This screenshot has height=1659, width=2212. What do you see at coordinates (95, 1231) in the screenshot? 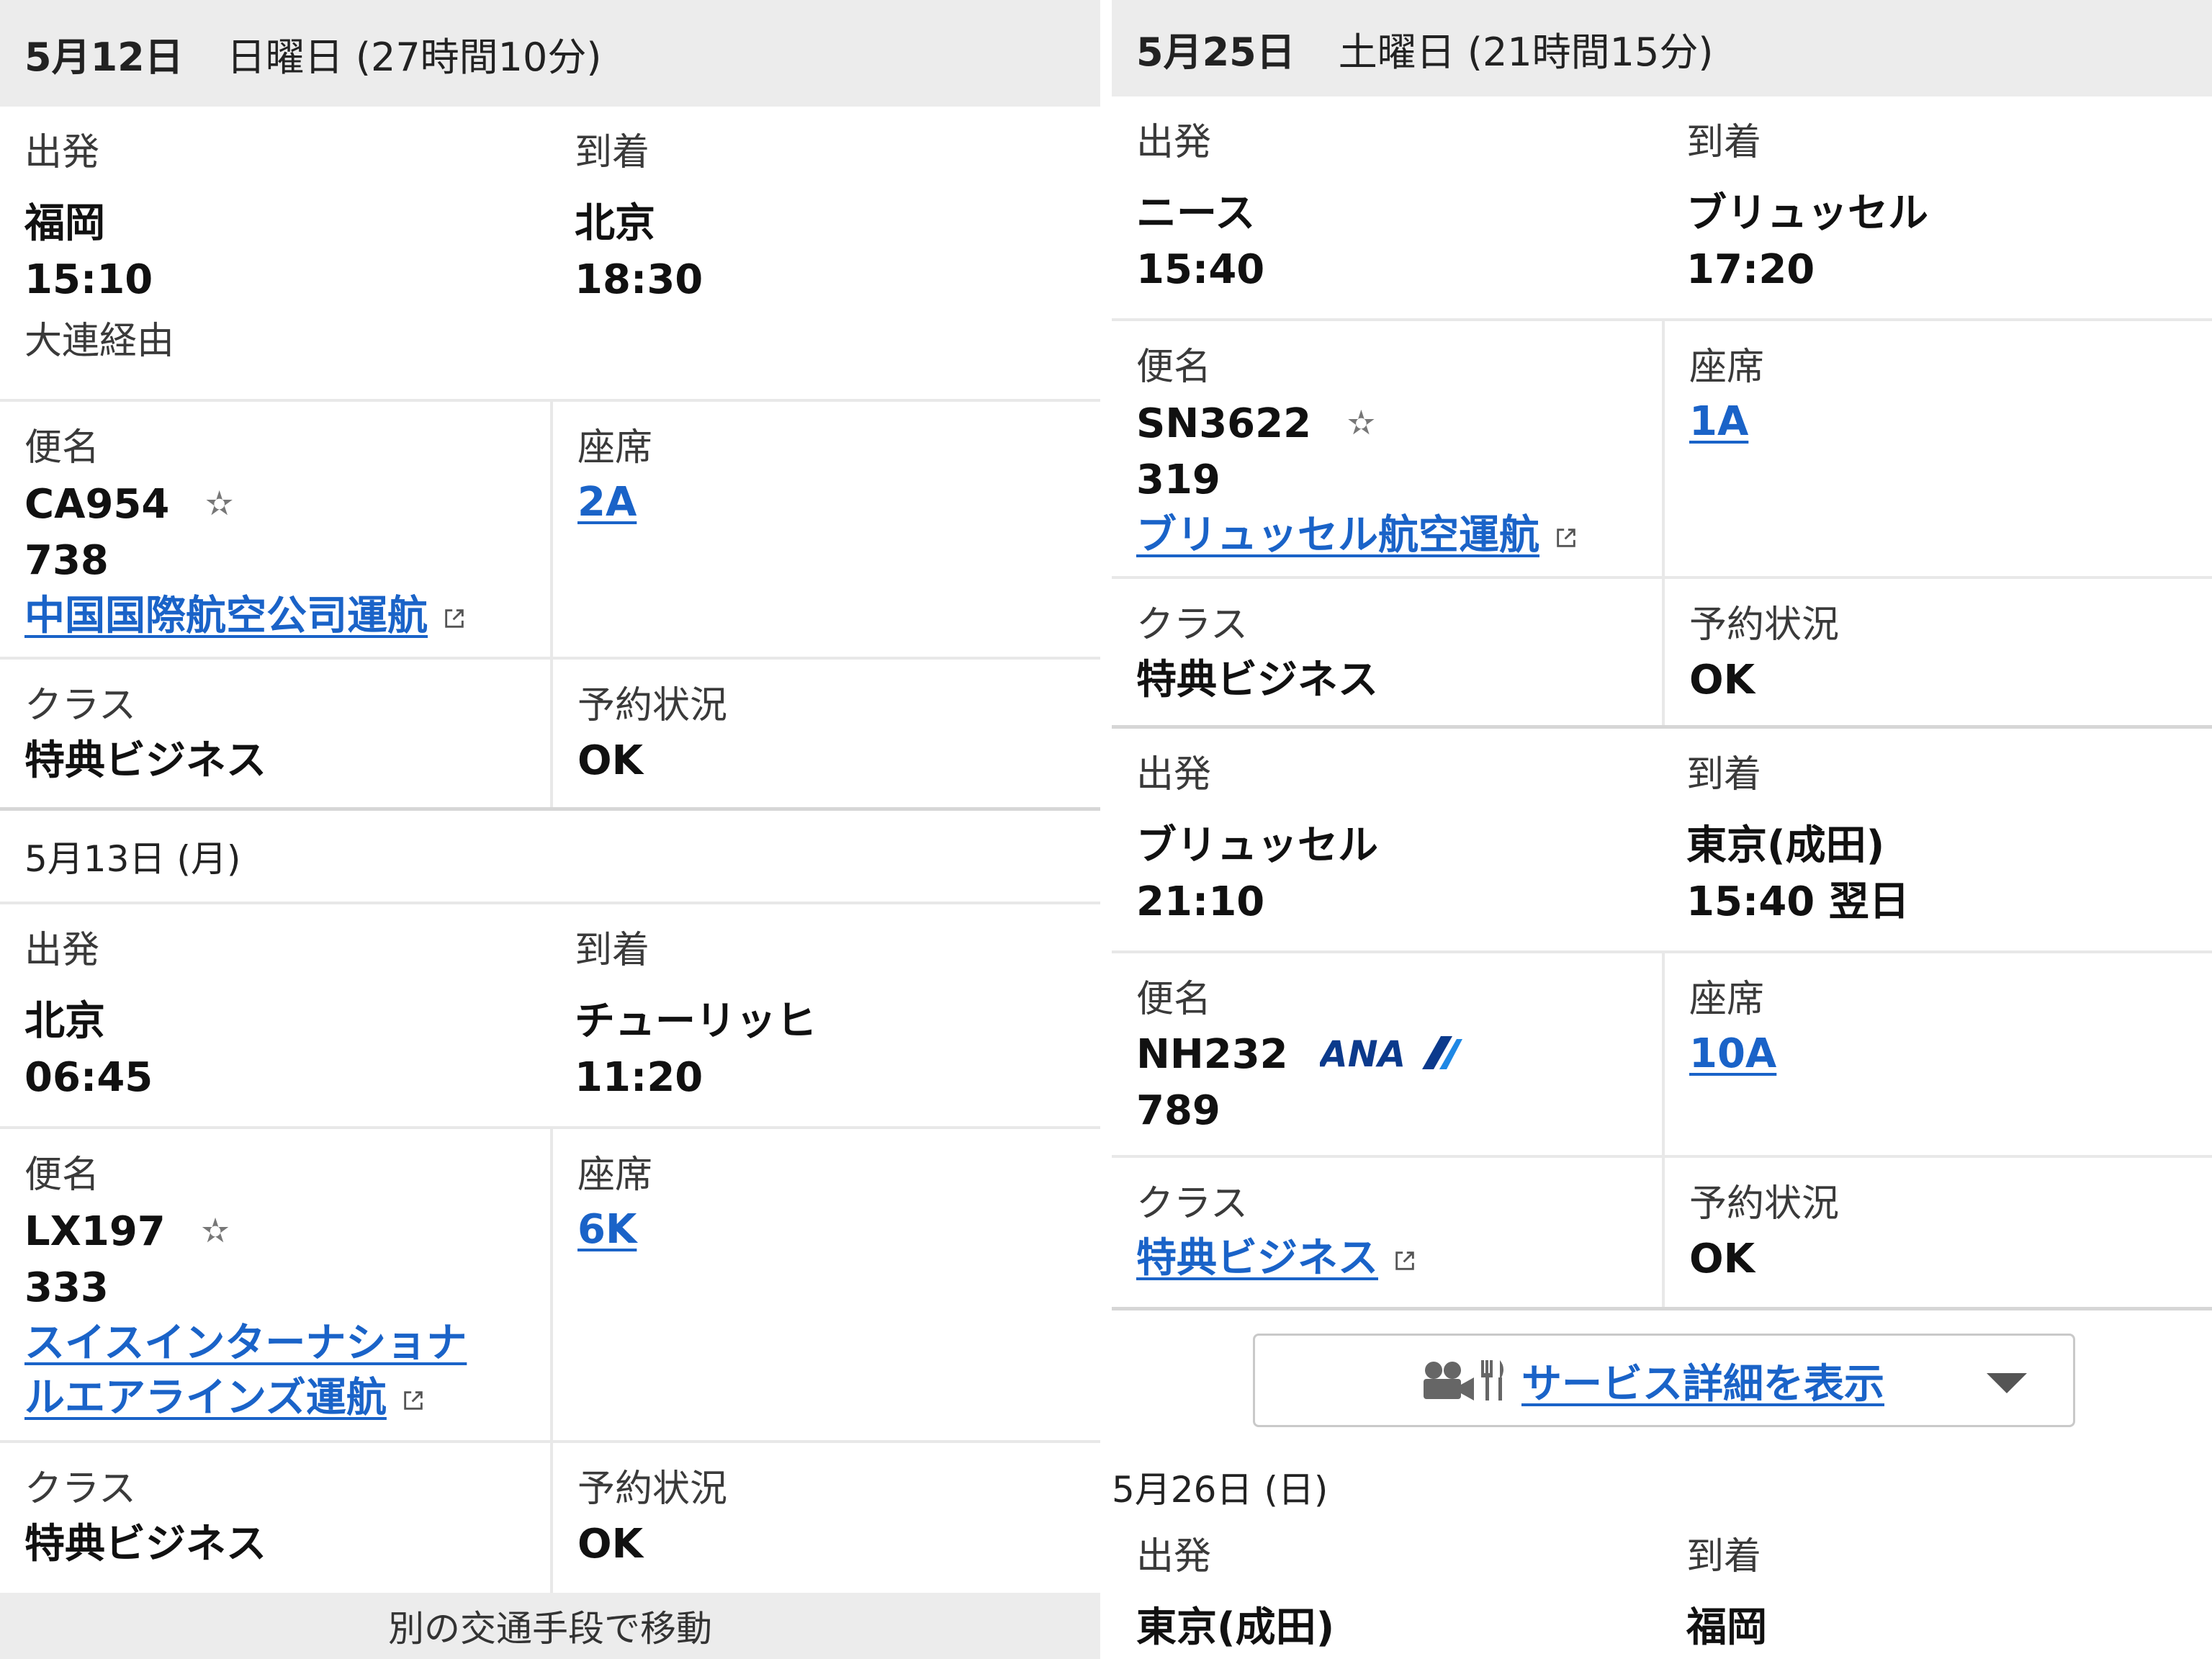
I see `flight-number: LX197` at bounding box center [95, 1231].